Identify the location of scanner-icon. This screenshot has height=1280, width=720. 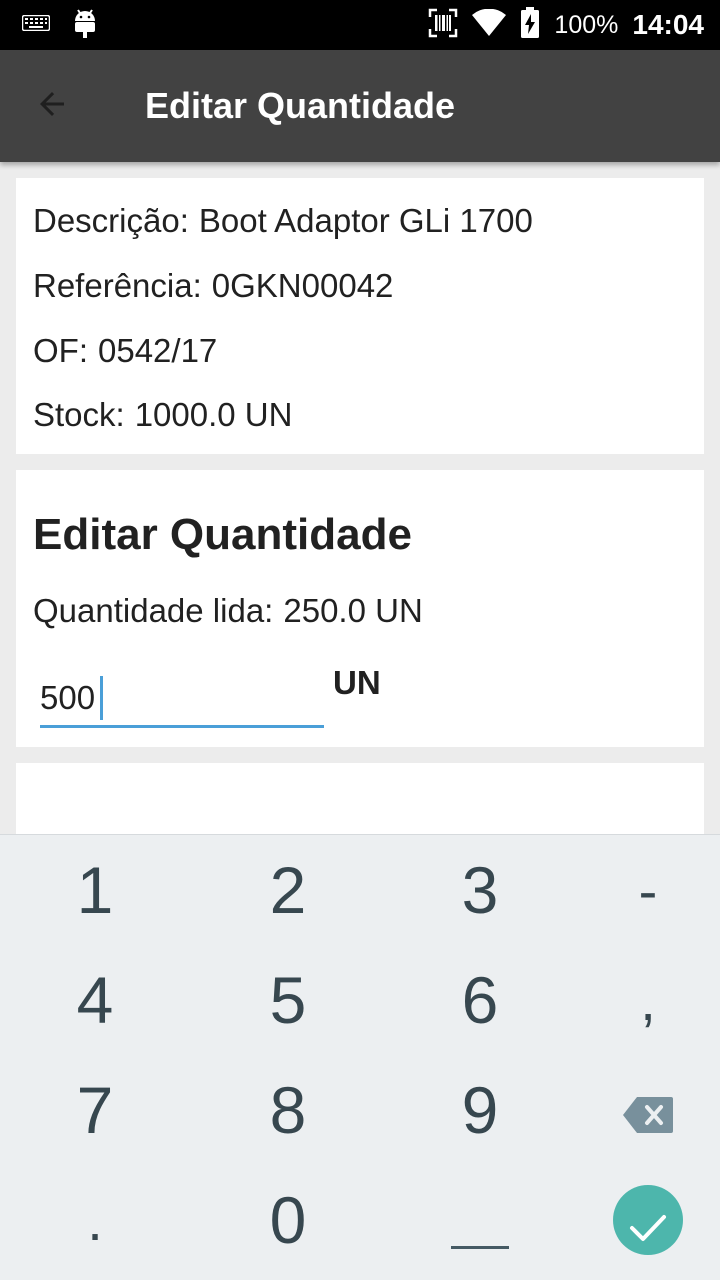
(443, 25).